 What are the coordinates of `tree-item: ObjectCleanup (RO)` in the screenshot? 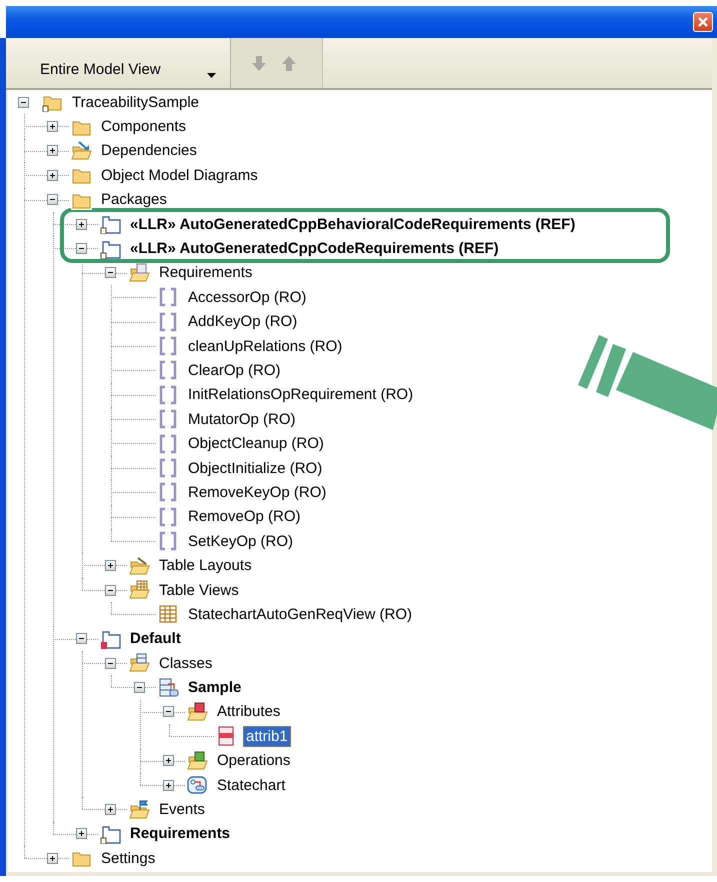 It's located at (256, 443).